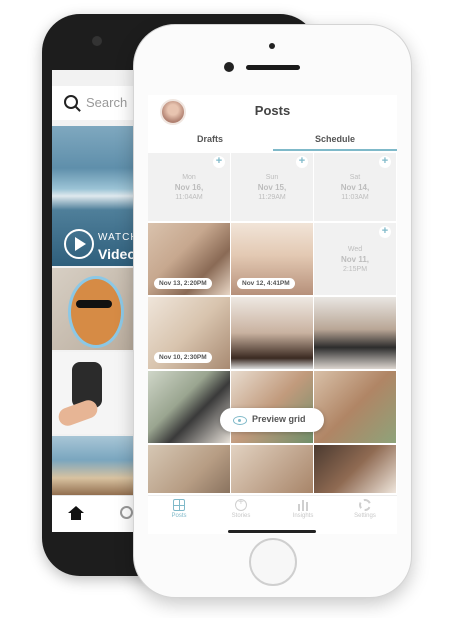 The height and width of the screenshot is (618, 454). I want to click on gear-icon, so click(365, 505).